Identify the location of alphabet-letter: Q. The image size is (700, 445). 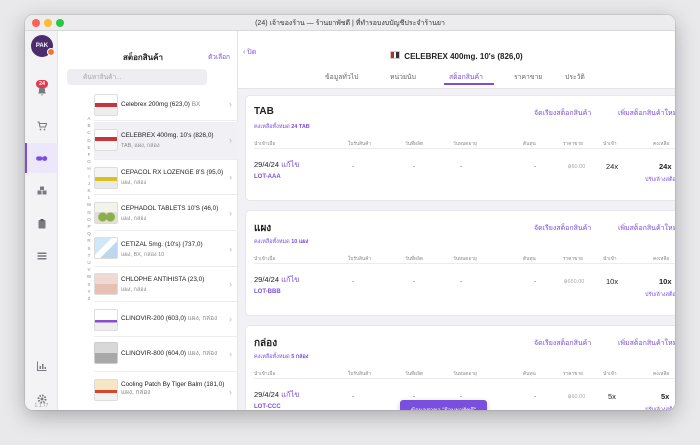
(89, 233).